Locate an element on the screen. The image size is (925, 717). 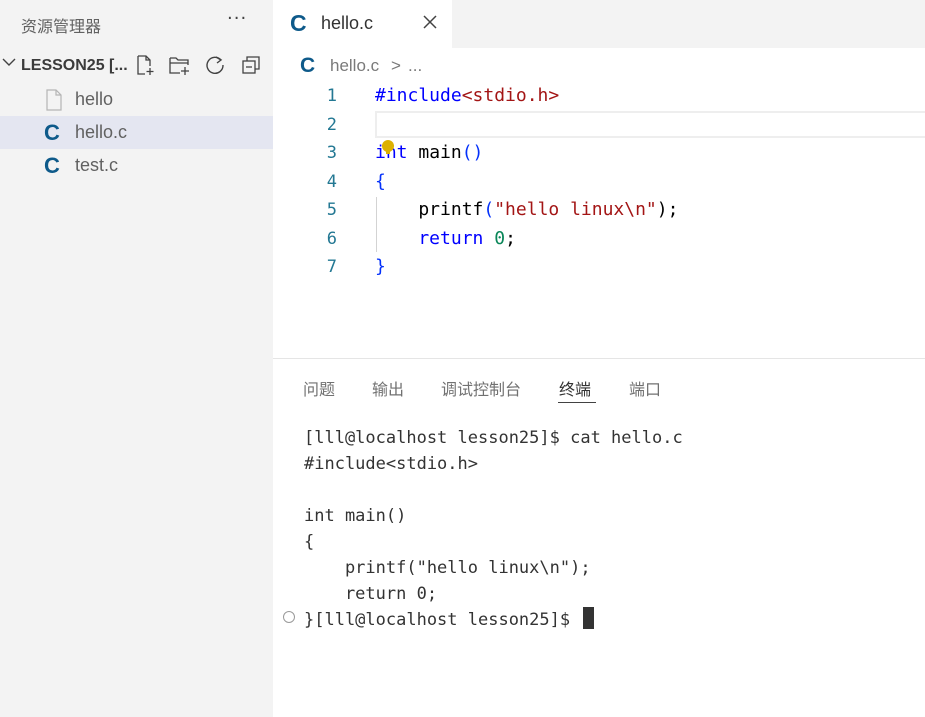
file-item-hello-c: C hello.c is located at coordinates (136, 132).